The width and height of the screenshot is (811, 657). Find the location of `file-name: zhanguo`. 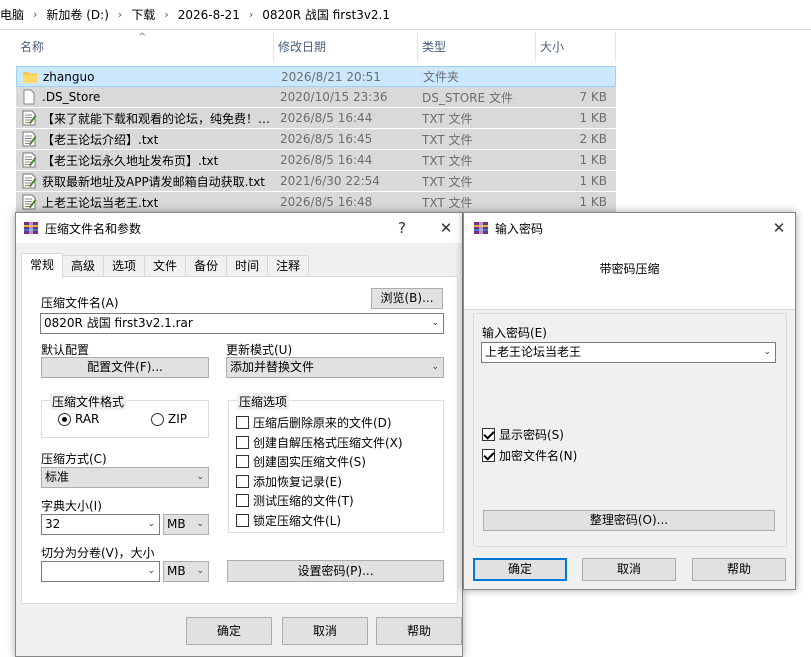

file-name: zhanguo is located at coordinates (69, 76).